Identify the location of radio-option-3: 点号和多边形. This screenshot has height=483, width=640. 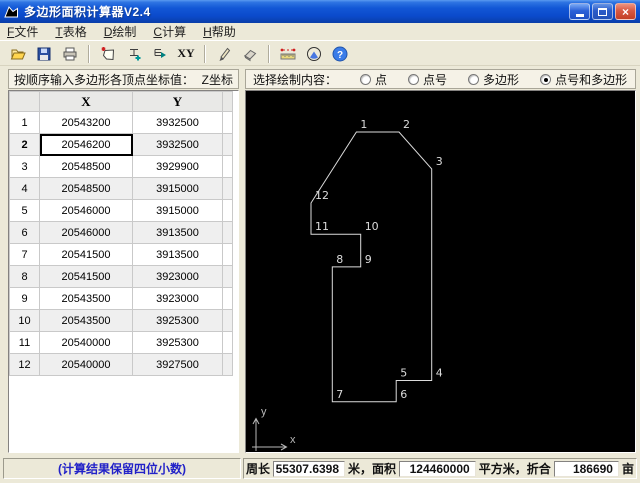
(583, 79).